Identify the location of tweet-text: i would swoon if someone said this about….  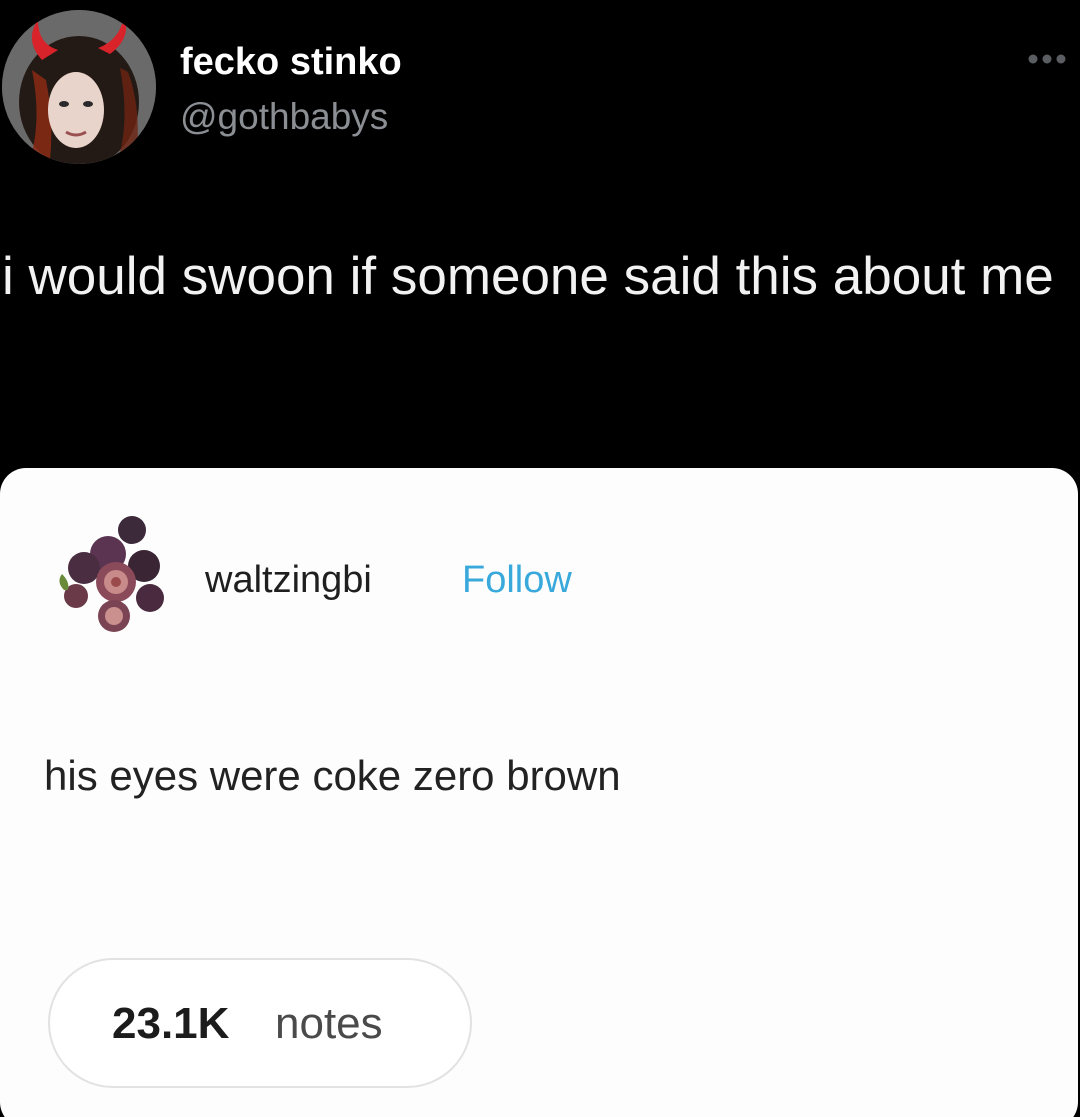
(528, 276).